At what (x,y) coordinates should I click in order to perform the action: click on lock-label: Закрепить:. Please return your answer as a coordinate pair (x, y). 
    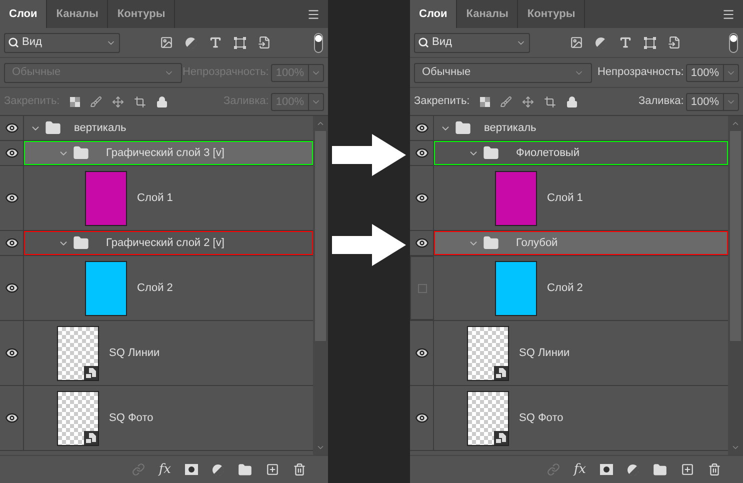
    Looking at the image, I should click on (442, 102).